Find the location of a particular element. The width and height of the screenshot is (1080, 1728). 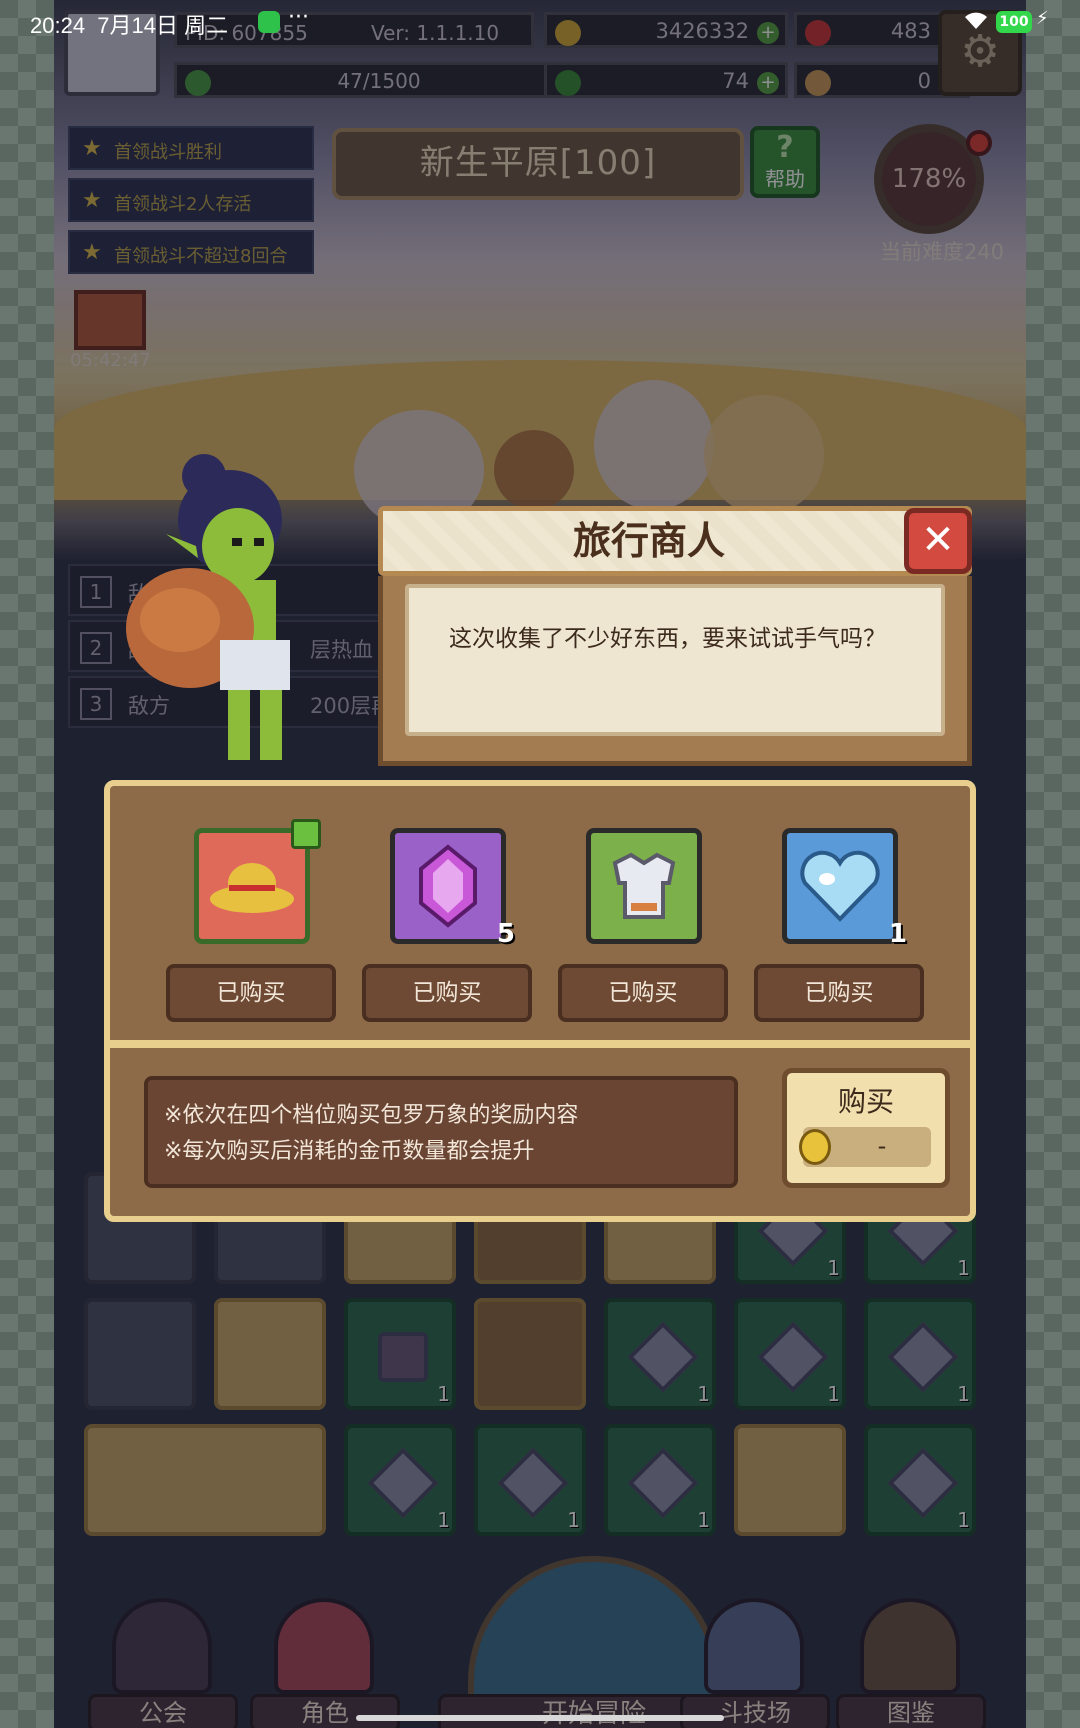

side-pattern-left is located at coordinates (27, 864).